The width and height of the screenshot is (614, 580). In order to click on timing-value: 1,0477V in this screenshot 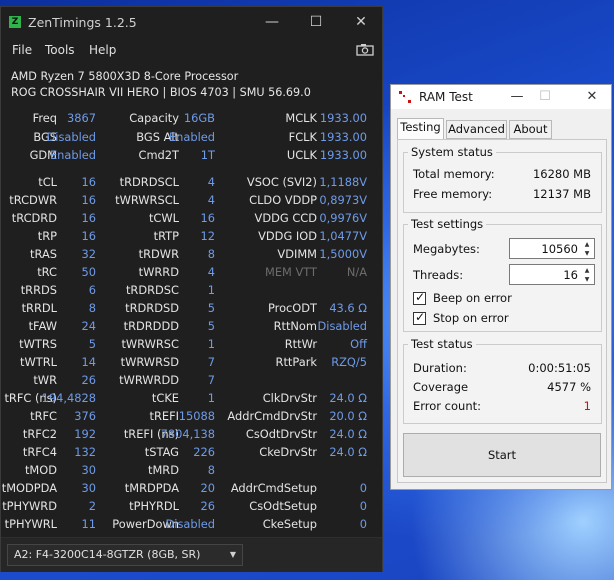, I will do `click(343, 236)`.